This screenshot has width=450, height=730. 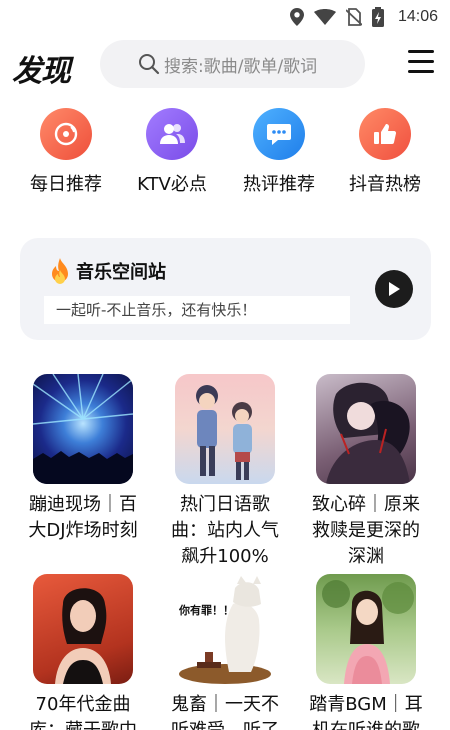 What do you see at coordinates (385, 134) in the screenshot?
I see `thumbs-up-icon` at bounding box center [385, 134].